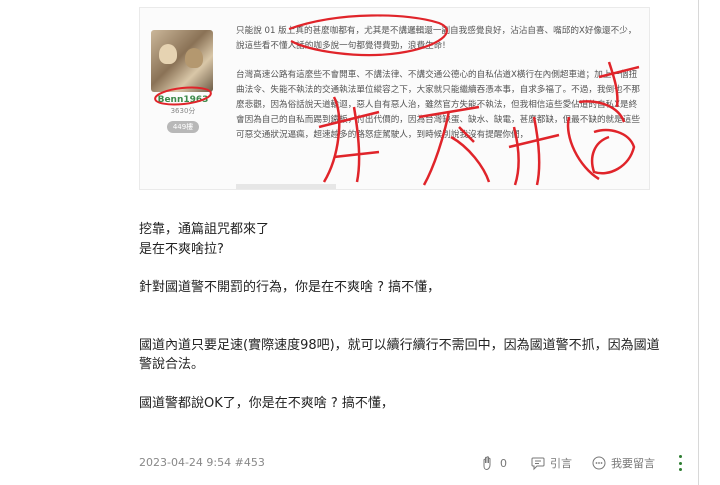 The image size is (720, 485). I want to click on reply-bubble-icon, so click(599, 463).